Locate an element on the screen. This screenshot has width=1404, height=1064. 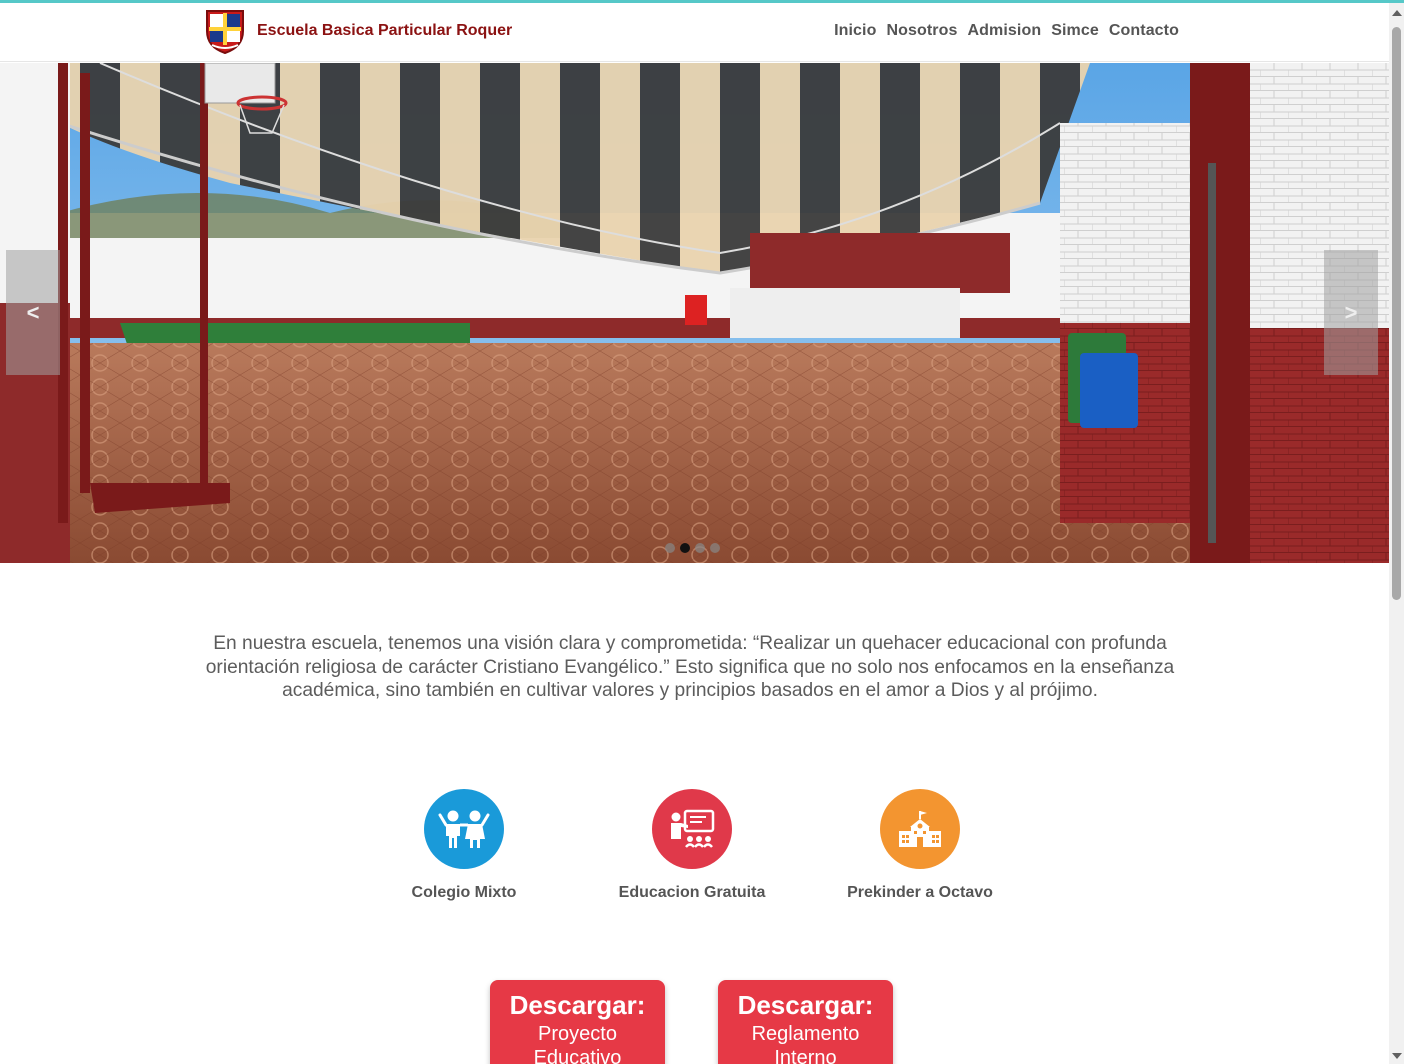
download-proyecto-educativo-button: Descargar: Proyecto Educativo is located at coordinates (577, 1022).